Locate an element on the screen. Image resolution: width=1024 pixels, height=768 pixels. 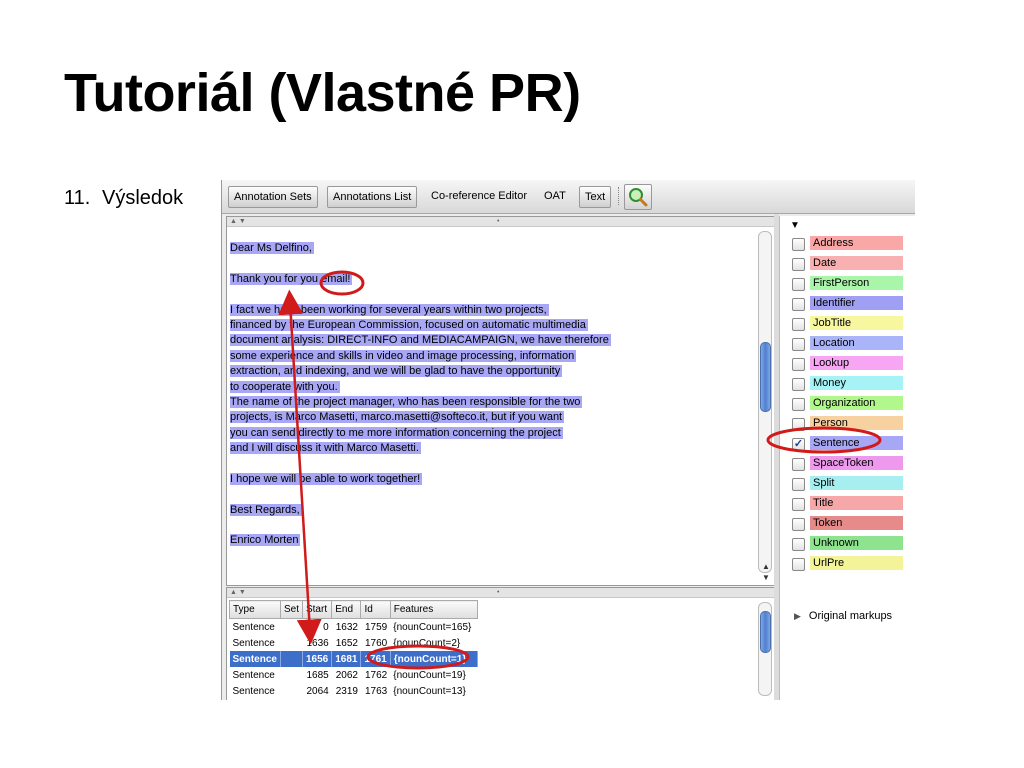
table-cell: 0 is located at coordinates (326, 627).